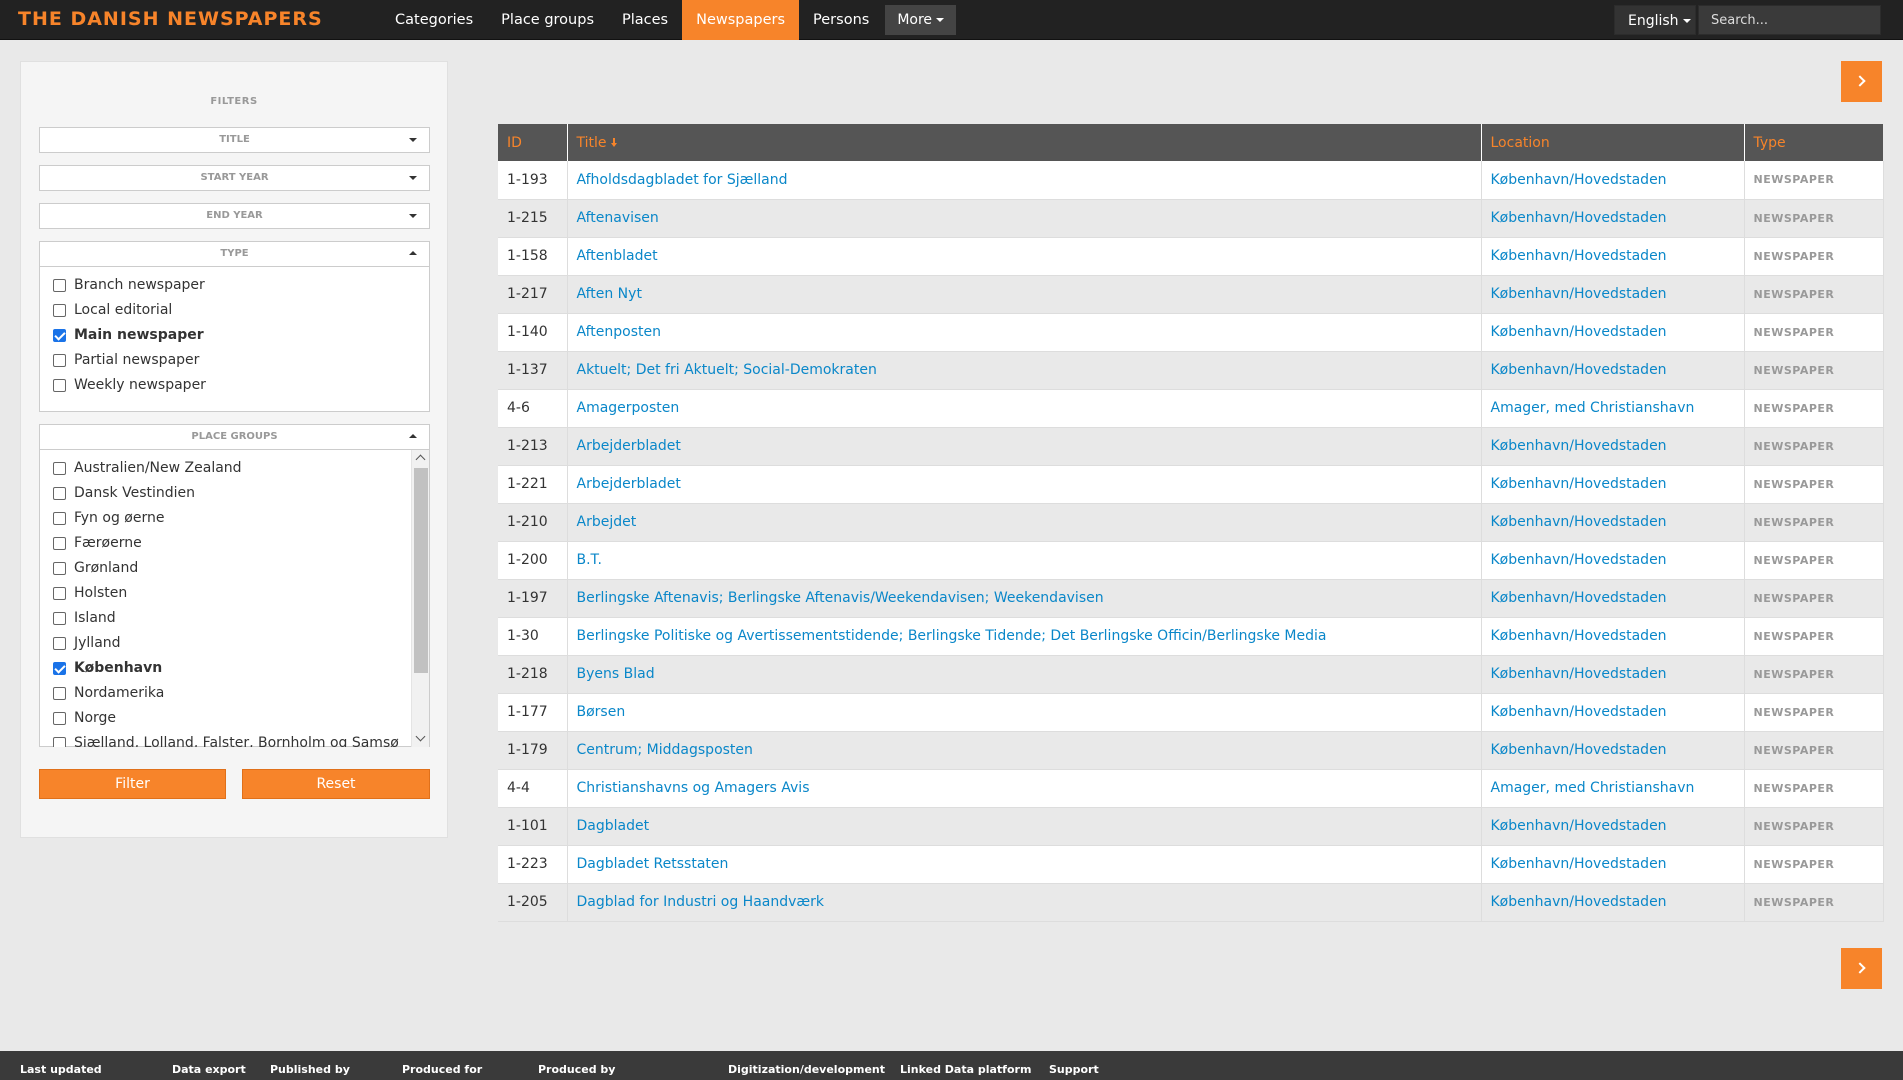 This screenshot has height=1080, width=1903. I want to click on type-filter-toggle: TYPE, so click(234, 254).